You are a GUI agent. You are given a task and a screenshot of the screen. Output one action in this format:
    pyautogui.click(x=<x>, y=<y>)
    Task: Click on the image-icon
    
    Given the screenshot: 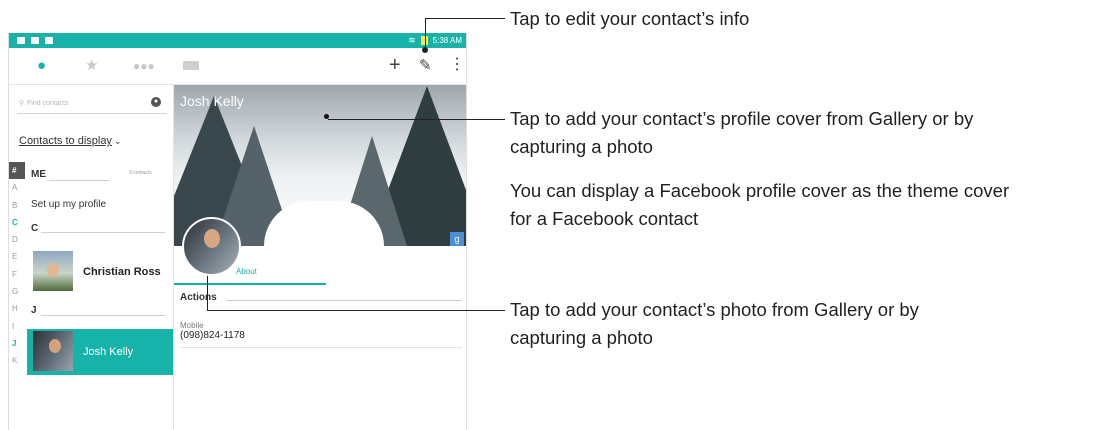 What is the action you would take?
    pyautogui.click(x=49, y=40)
    